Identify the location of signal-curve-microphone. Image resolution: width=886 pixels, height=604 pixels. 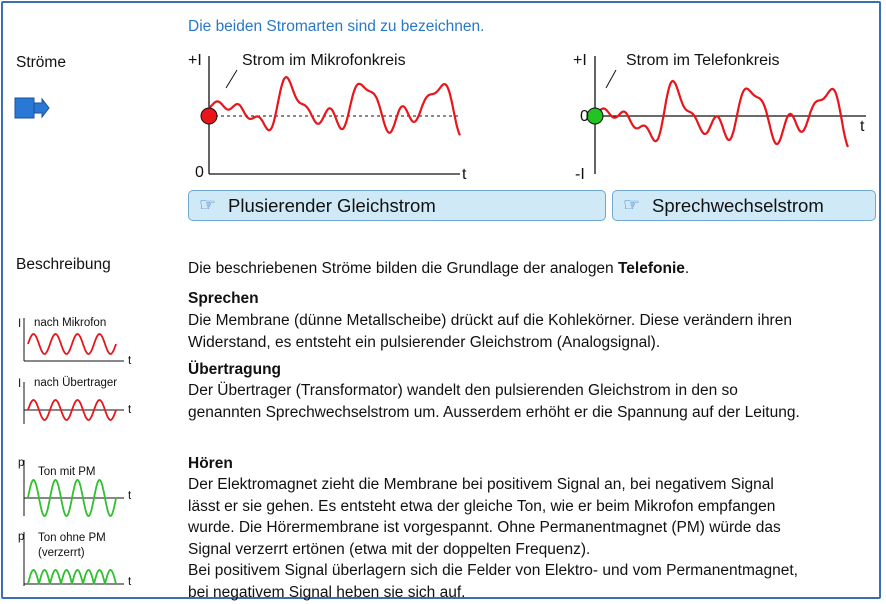
(334, 105).